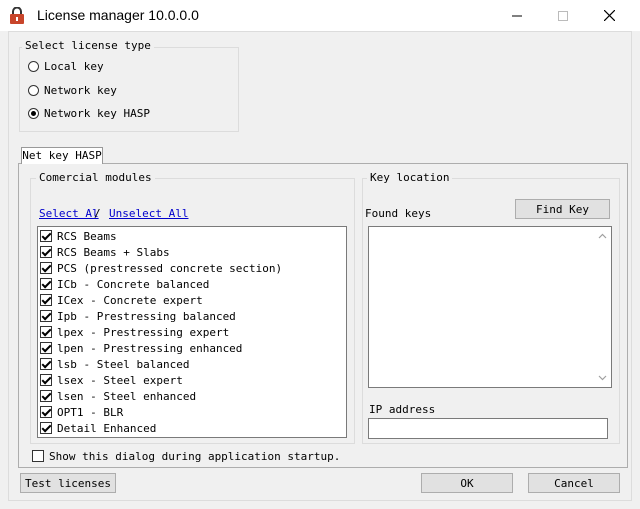 This screenshot has width=640, height=509. Describe the element at coordinates (490, 307) in the screenshot. I see `found-keys-list` at that location.